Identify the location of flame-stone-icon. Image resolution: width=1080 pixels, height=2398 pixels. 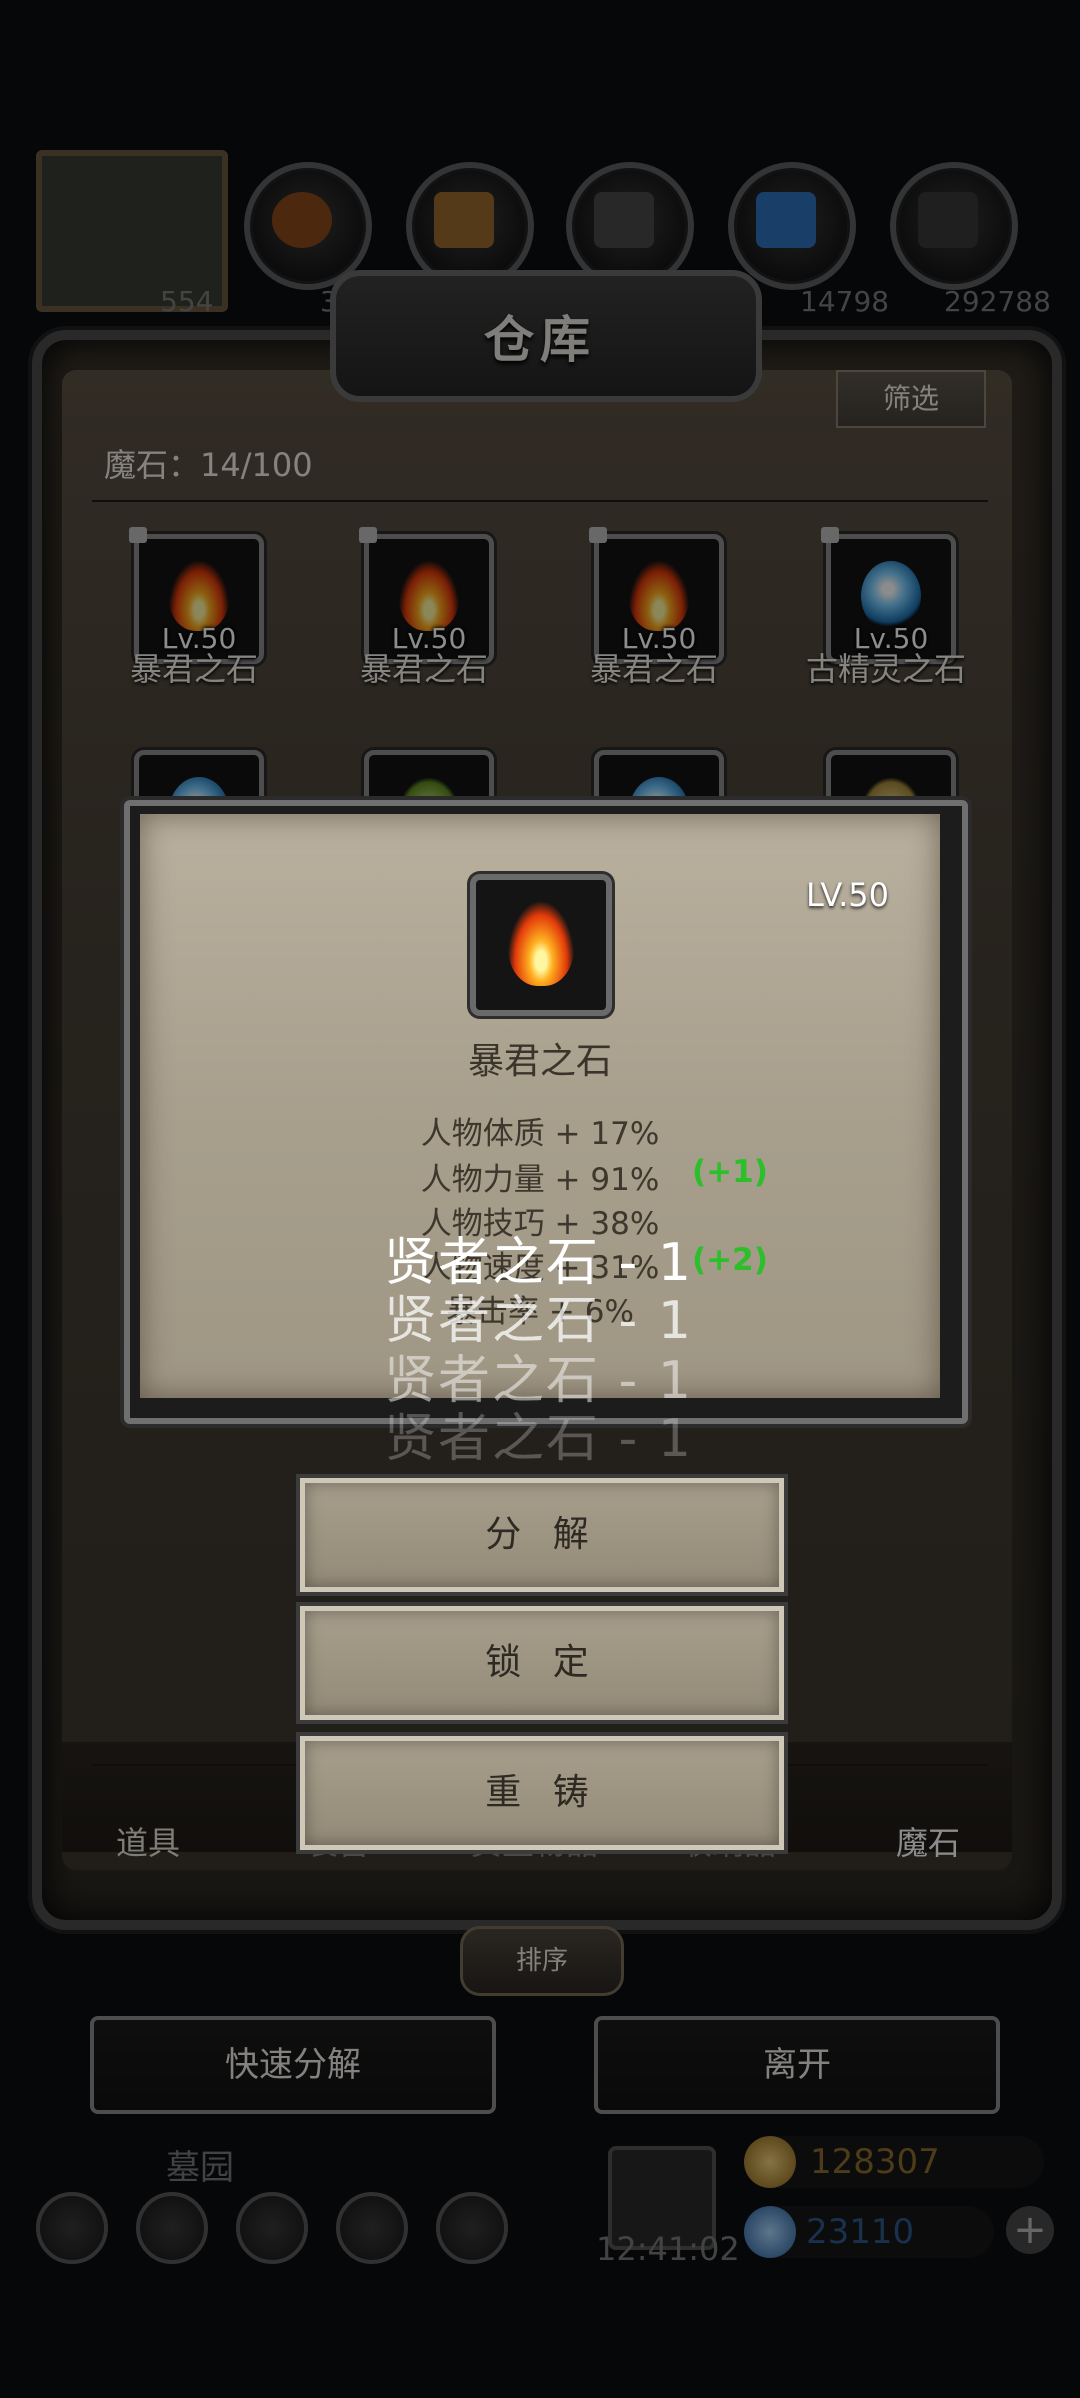
(541, 944).